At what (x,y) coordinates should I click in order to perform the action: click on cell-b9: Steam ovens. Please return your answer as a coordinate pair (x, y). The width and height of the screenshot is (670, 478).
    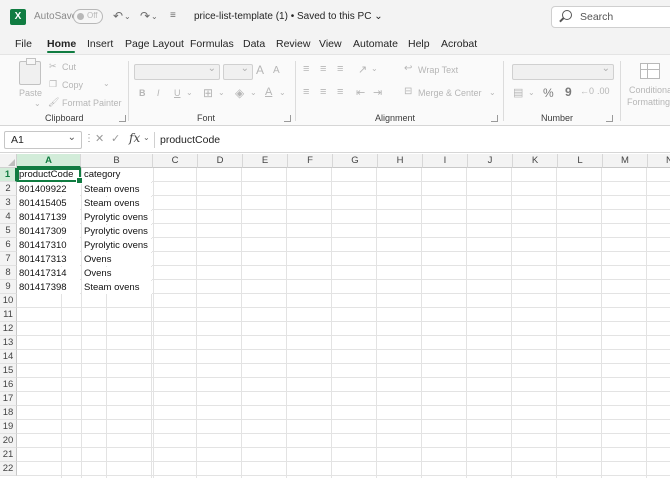
    Looking at the image, I should click on (117, 287).